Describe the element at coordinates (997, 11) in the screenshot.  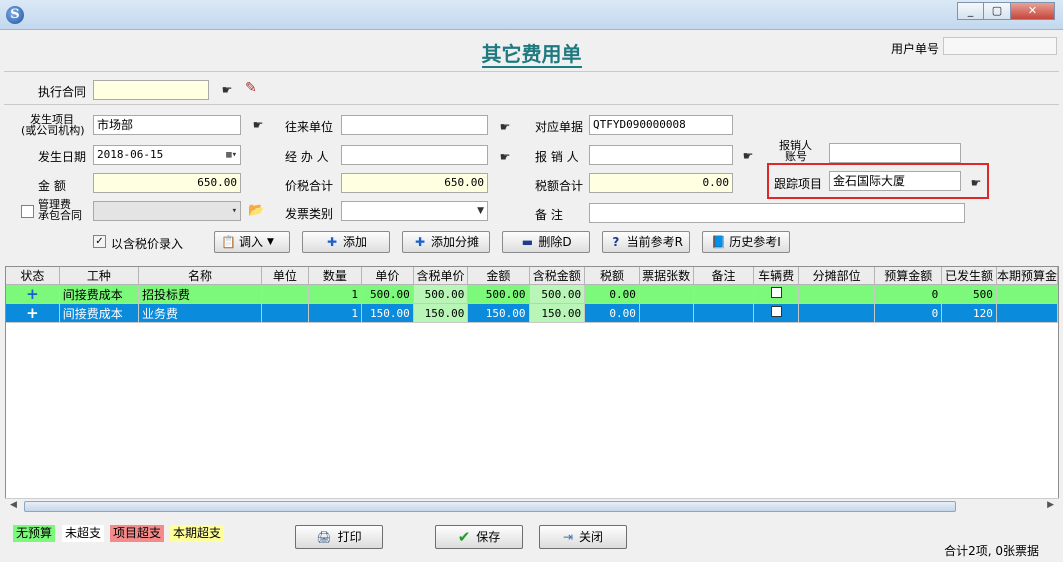
I see `maximize-button: ▢` at that location.